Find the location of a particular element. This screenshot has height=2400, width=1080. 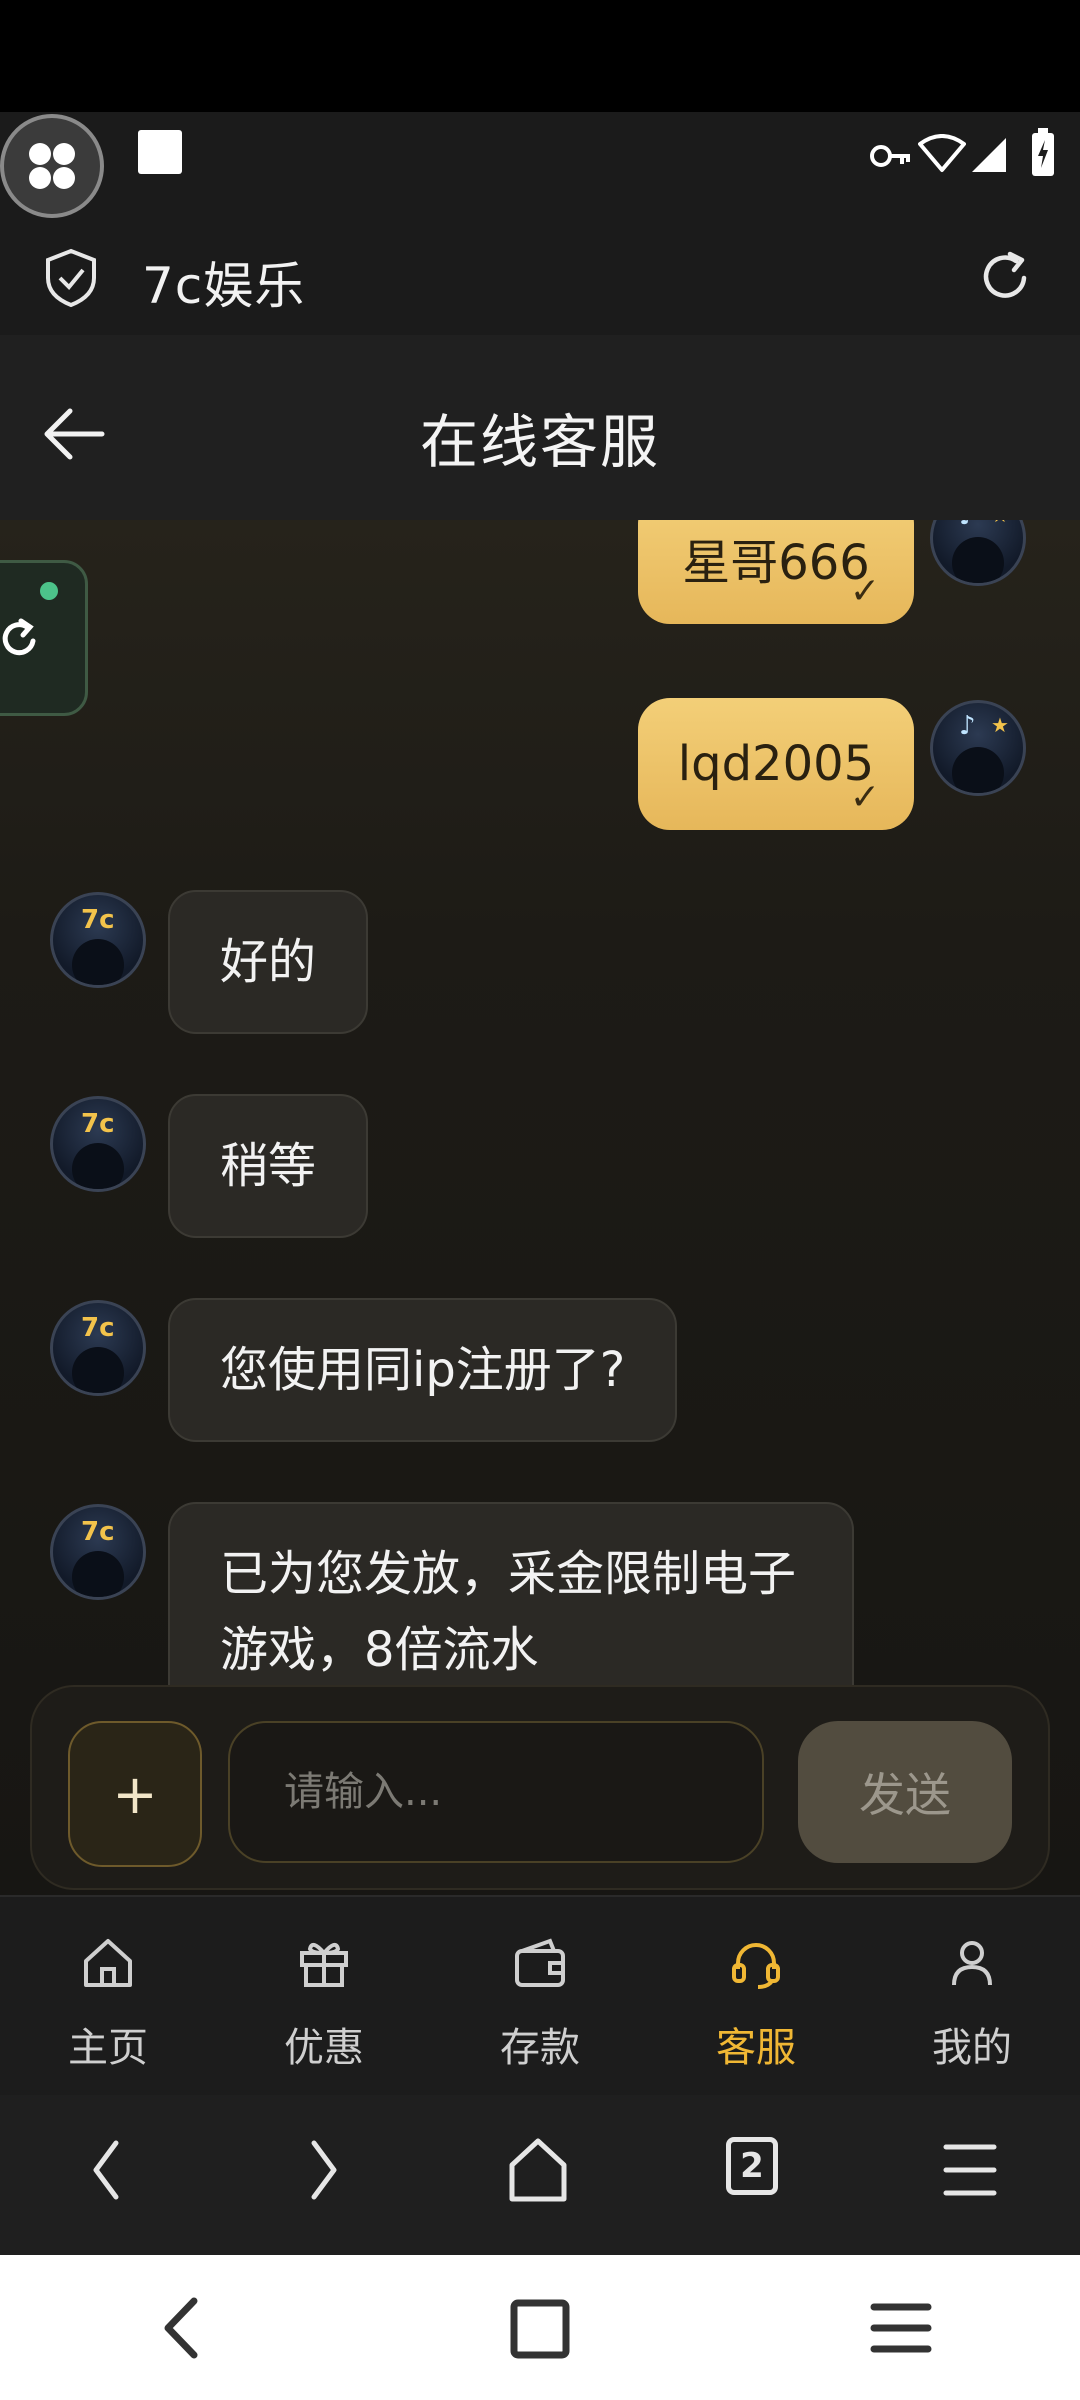

online-dot is located at coordinates (49, 591).